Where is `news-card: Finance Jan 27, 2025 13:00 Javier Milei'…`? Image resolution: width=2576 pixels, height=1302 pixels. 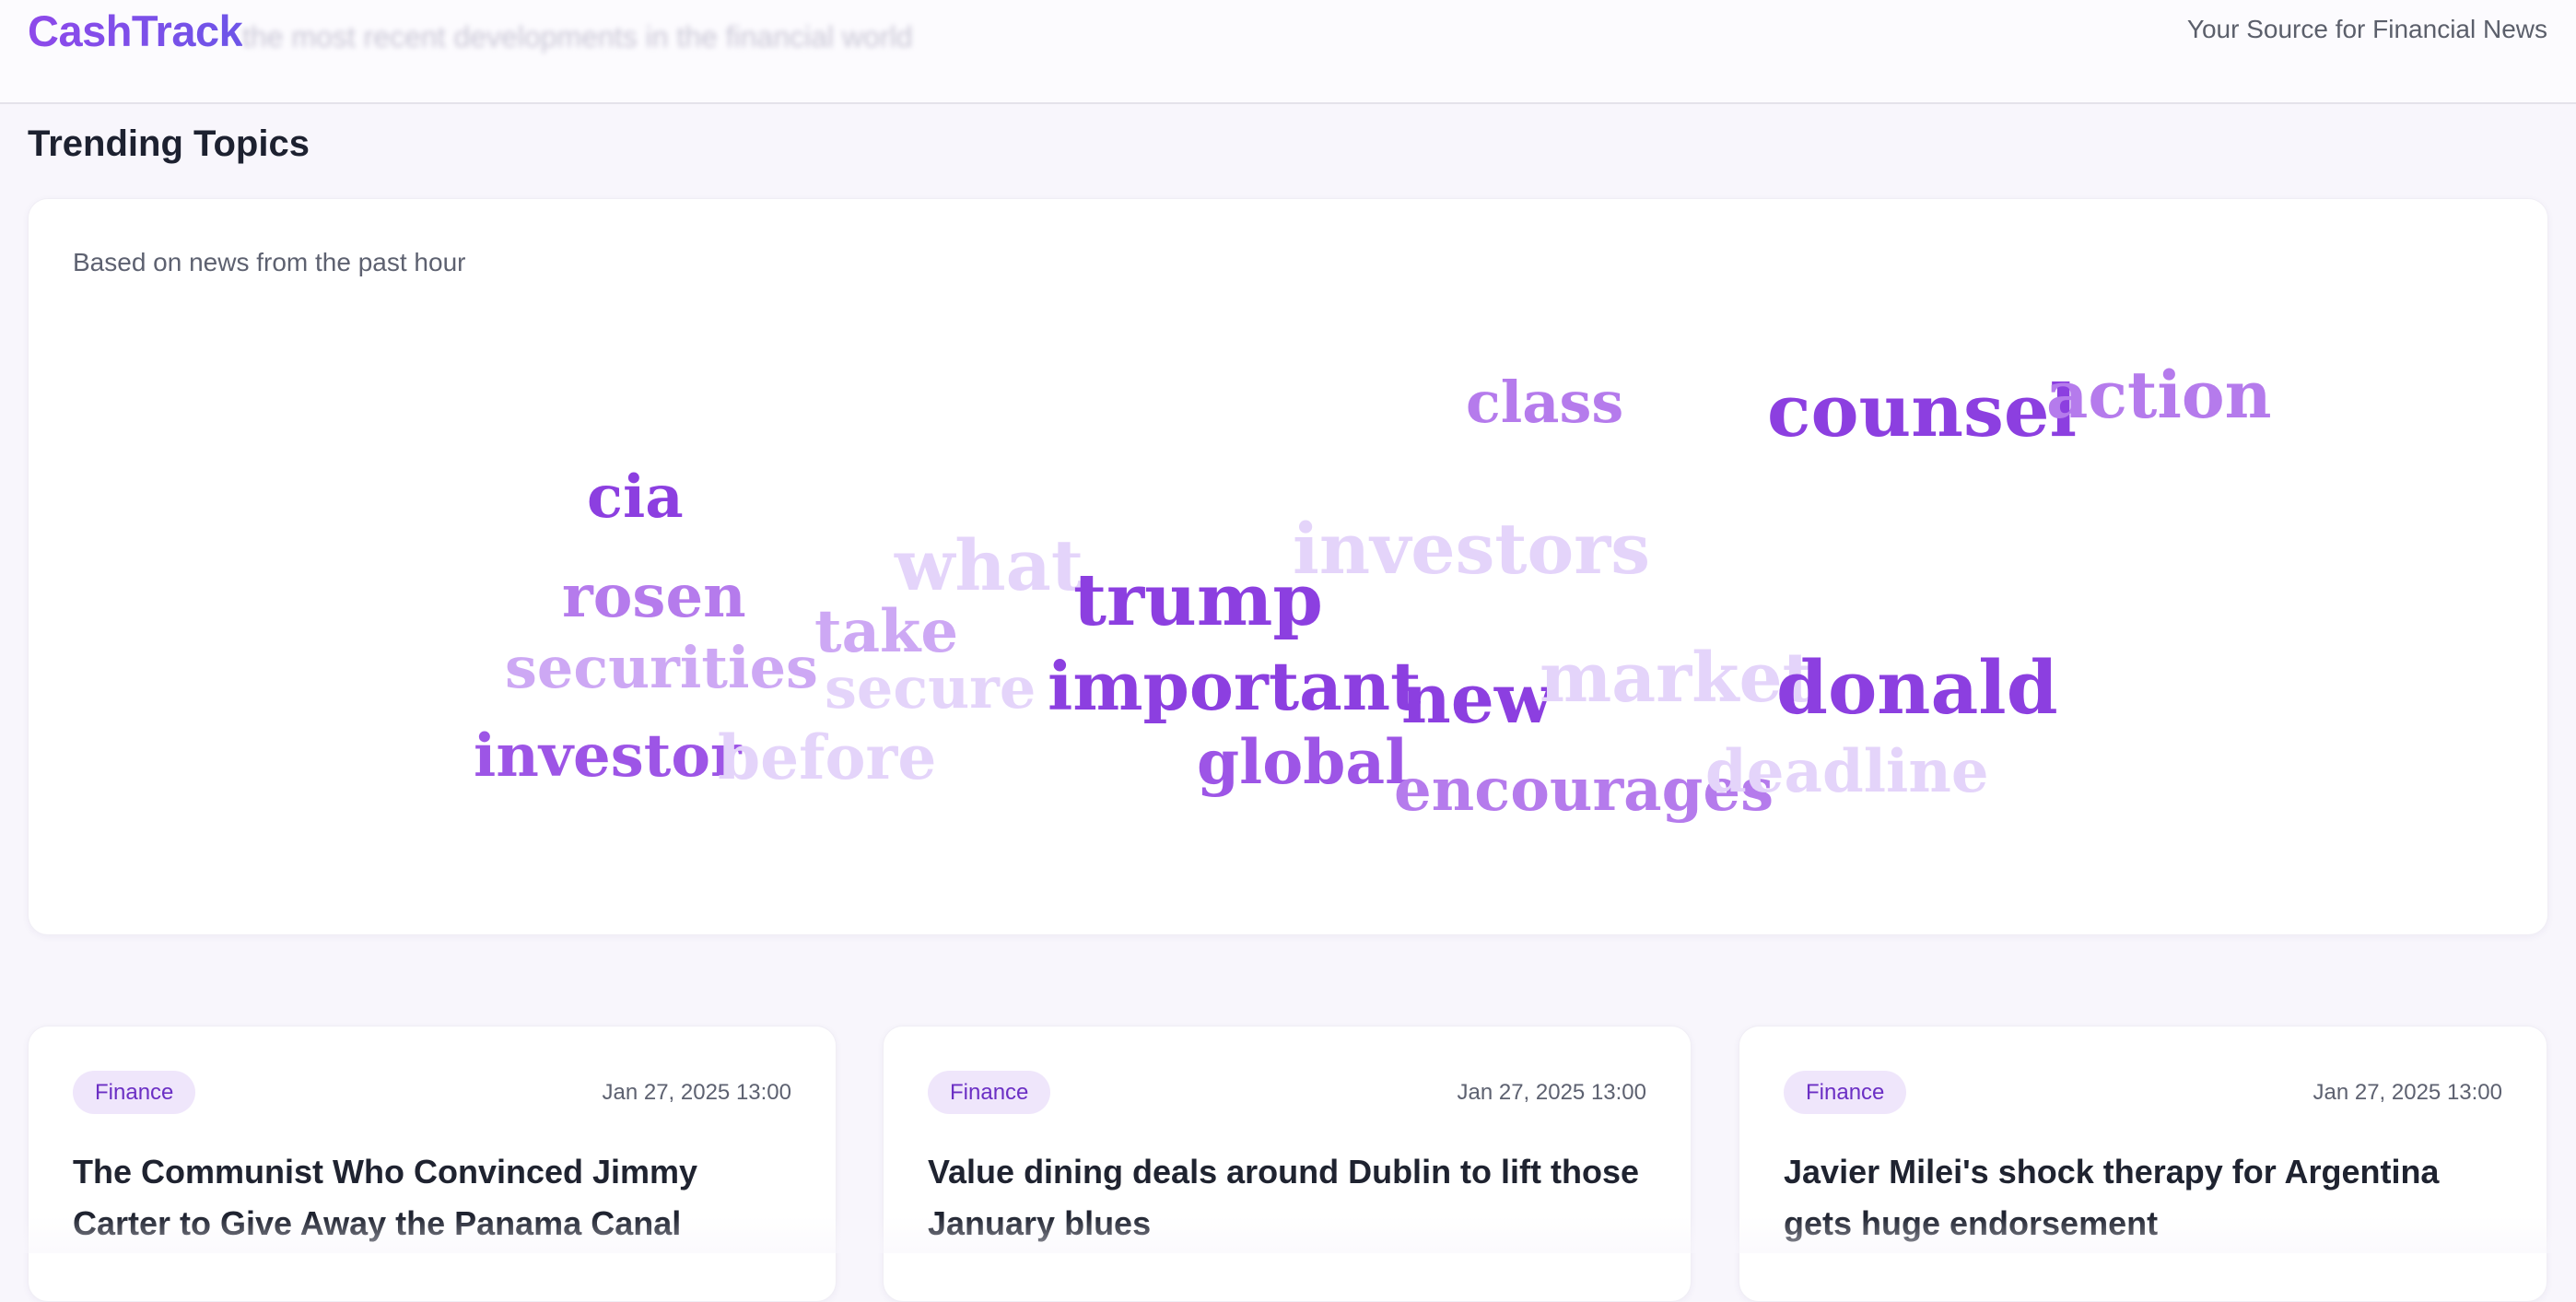
news-card: Finance Jan 27, 2025 13:00 Javier Milei'… is located at coordinates (2143, 1164).